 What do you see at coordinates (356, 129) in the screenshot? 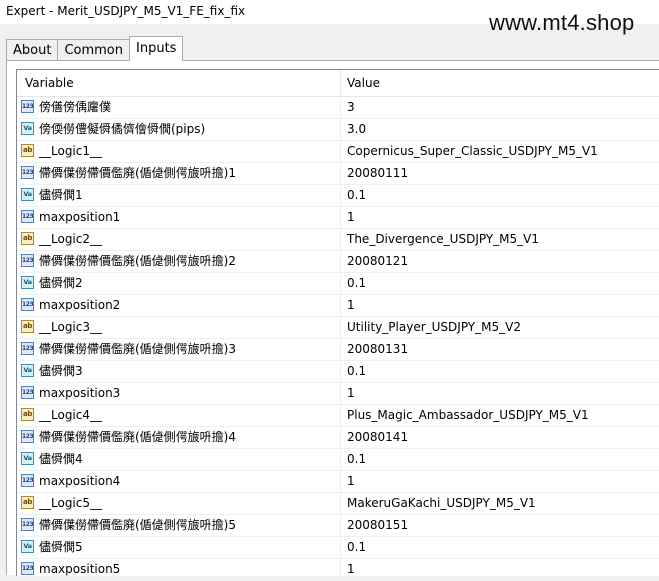
I see `variable-value: 3.0` at bounding box center [356, 129].